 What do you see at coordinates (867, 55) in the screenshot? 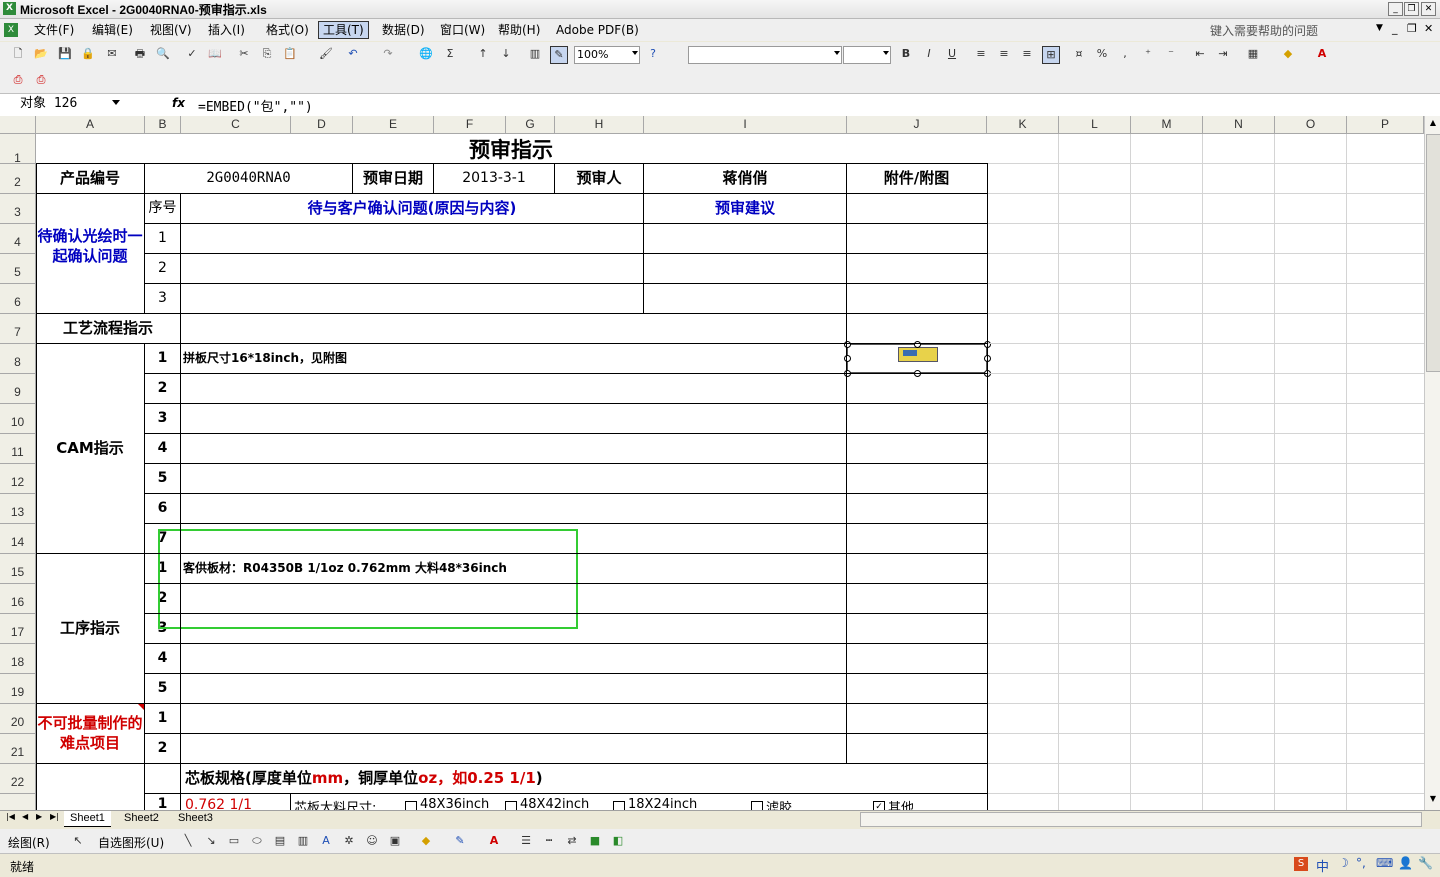
I see `font-size-select` at bounding box center [867, 55].